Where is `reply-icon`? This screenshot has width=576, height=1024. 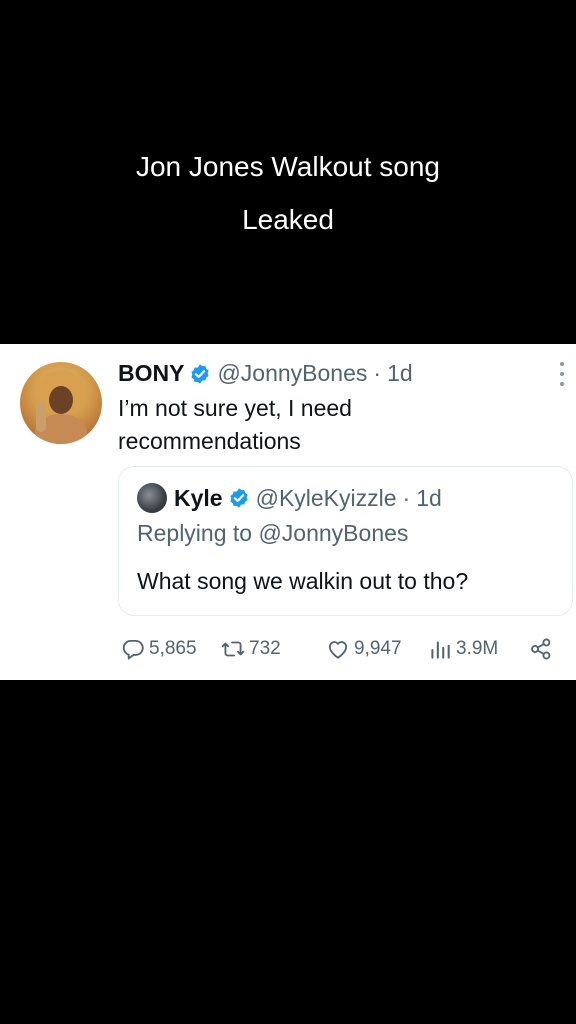 reply-icon is located at coordinates (133, 649).